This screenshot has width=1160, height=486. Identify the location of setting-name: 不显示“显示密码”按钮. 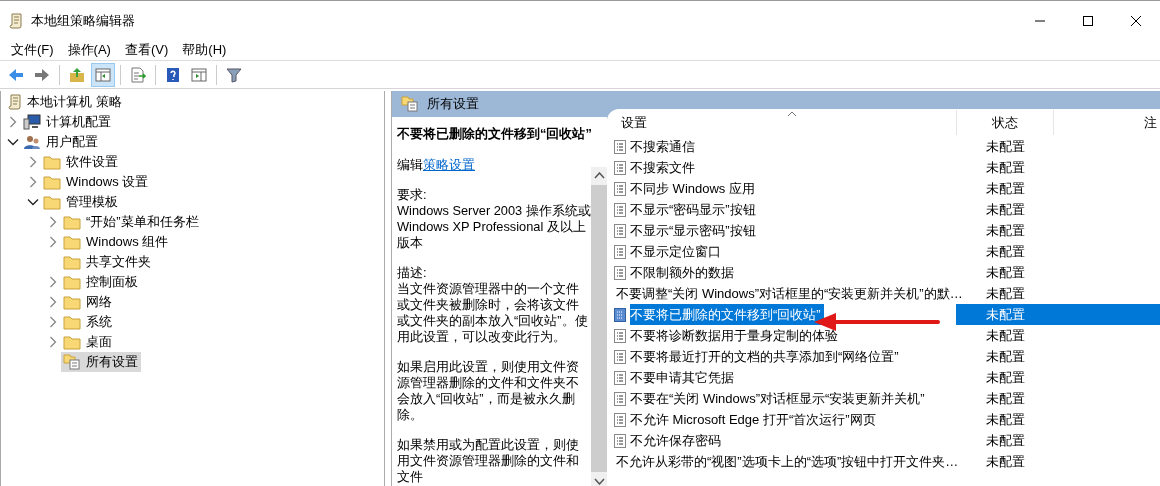
(693, 231).